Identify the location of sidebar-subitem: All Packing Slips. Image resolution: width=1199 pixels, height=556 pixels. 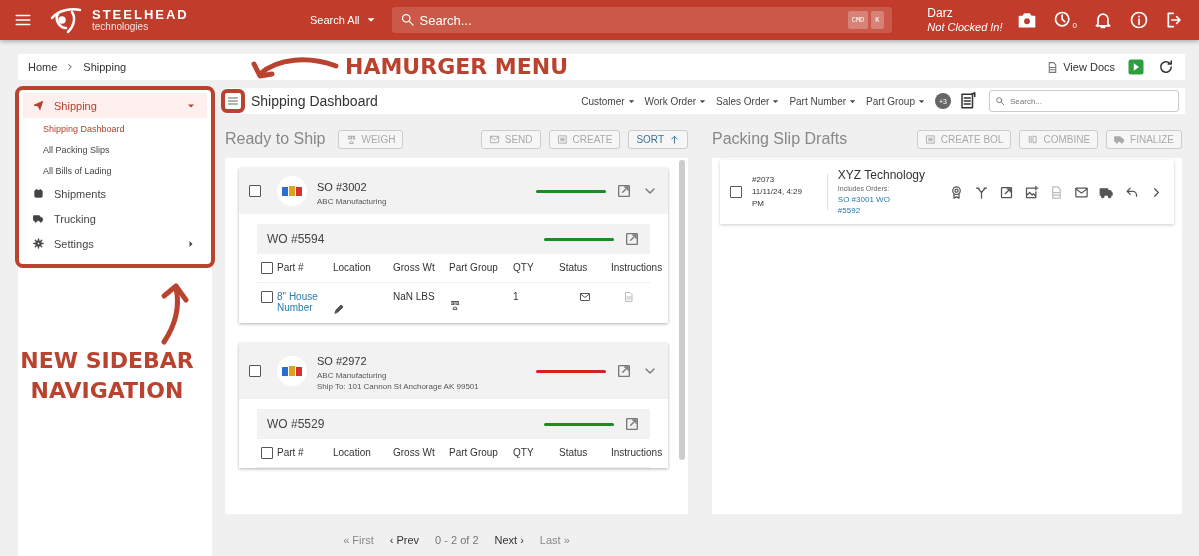
(115, 149).